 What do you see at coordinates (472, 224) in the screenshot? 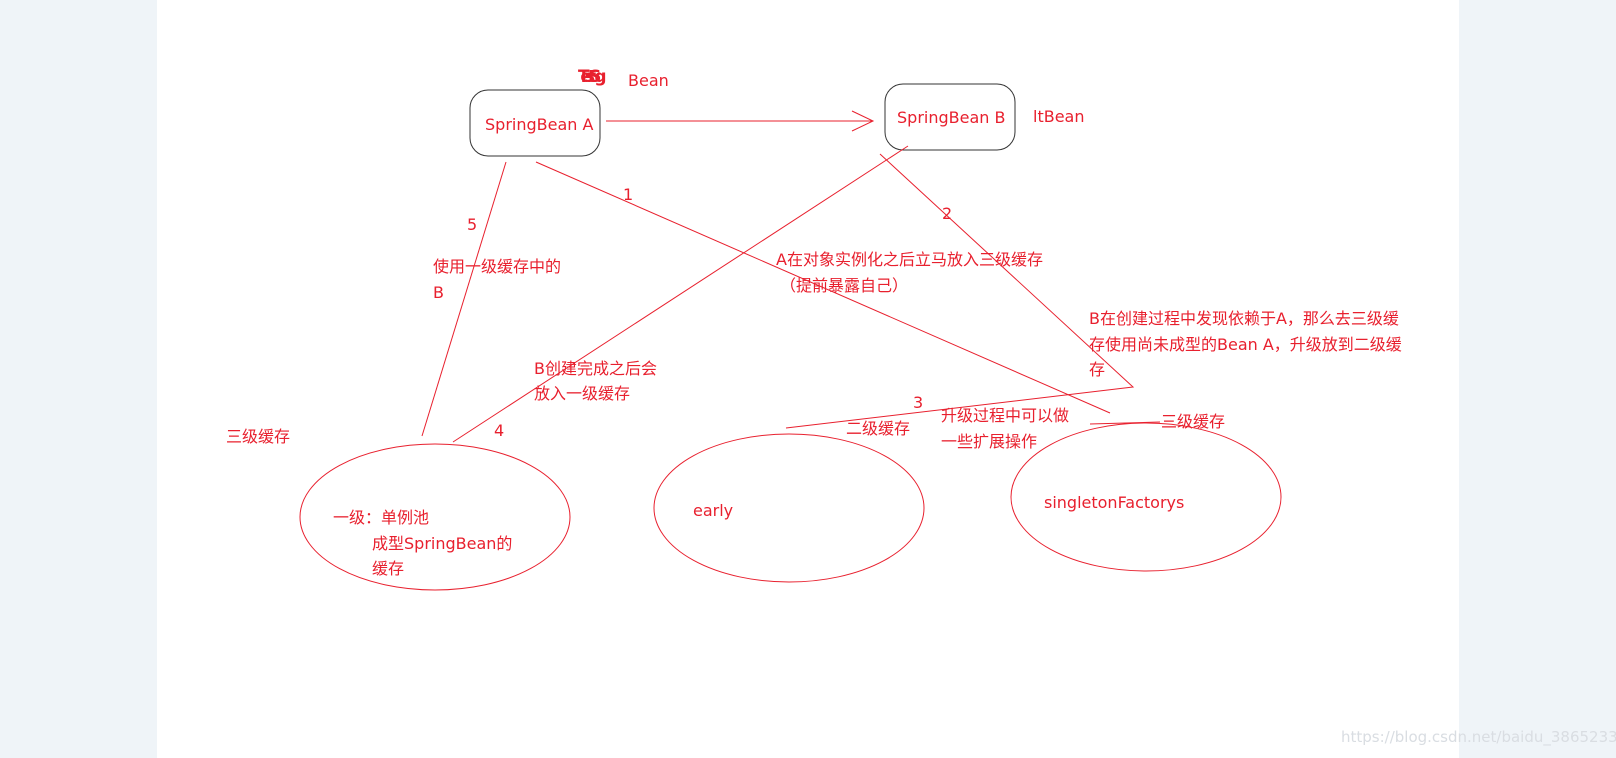
I see `step-number-5: 5` at bounding box center [472, 224].